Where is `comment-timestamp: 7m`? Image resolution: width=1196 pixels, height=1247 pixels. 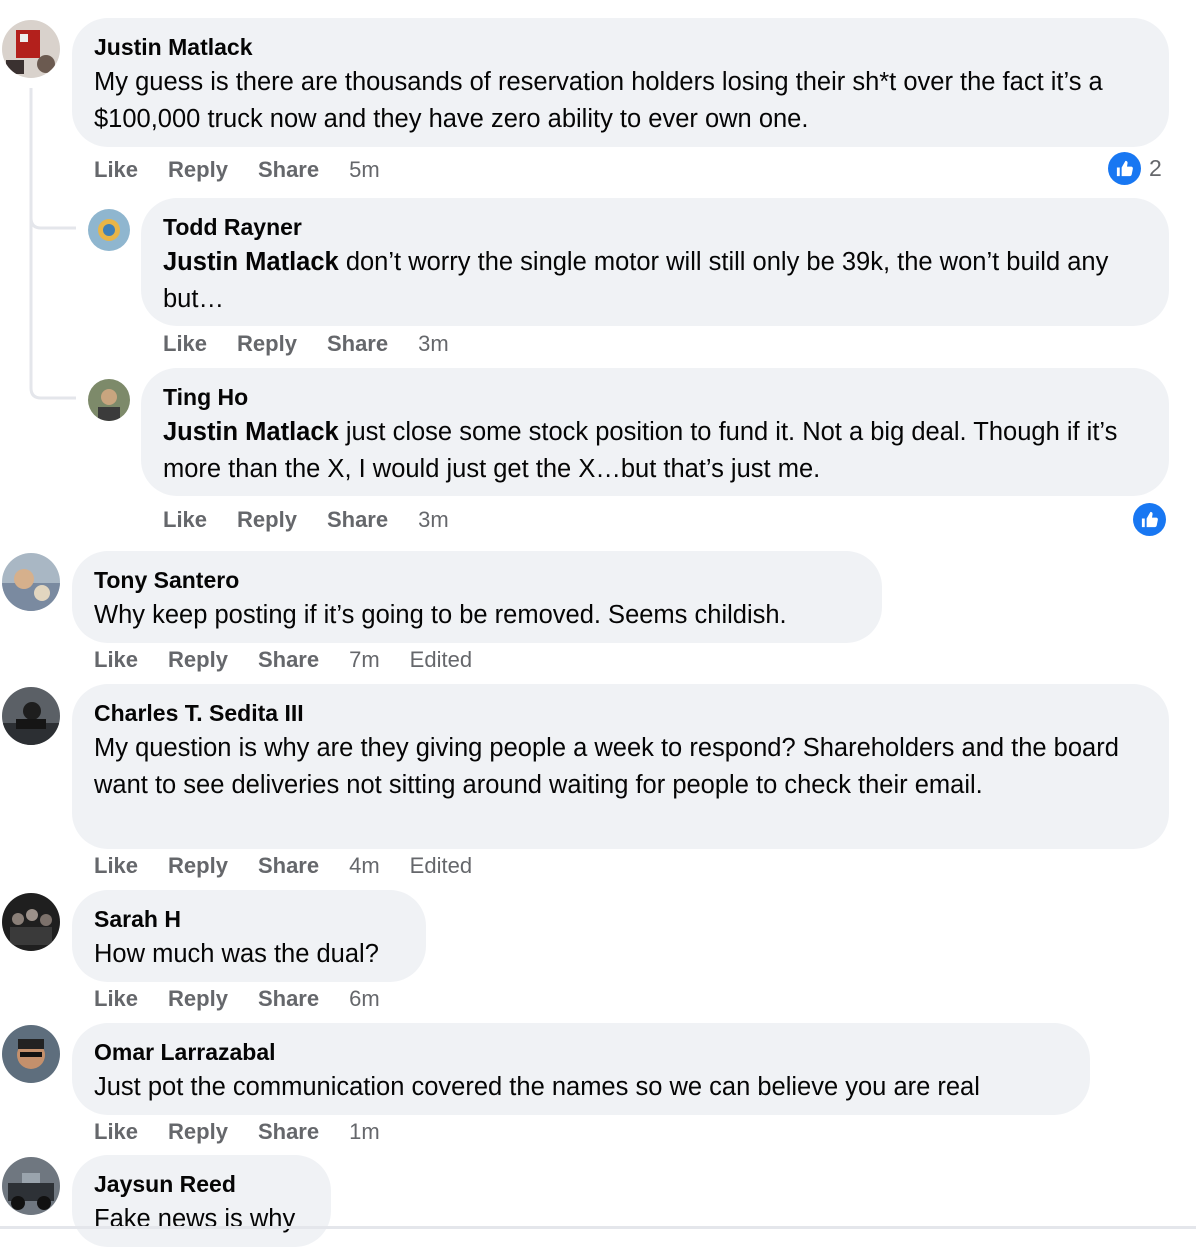
comment-timestamp: 7m is located at coordinates (364, 660).